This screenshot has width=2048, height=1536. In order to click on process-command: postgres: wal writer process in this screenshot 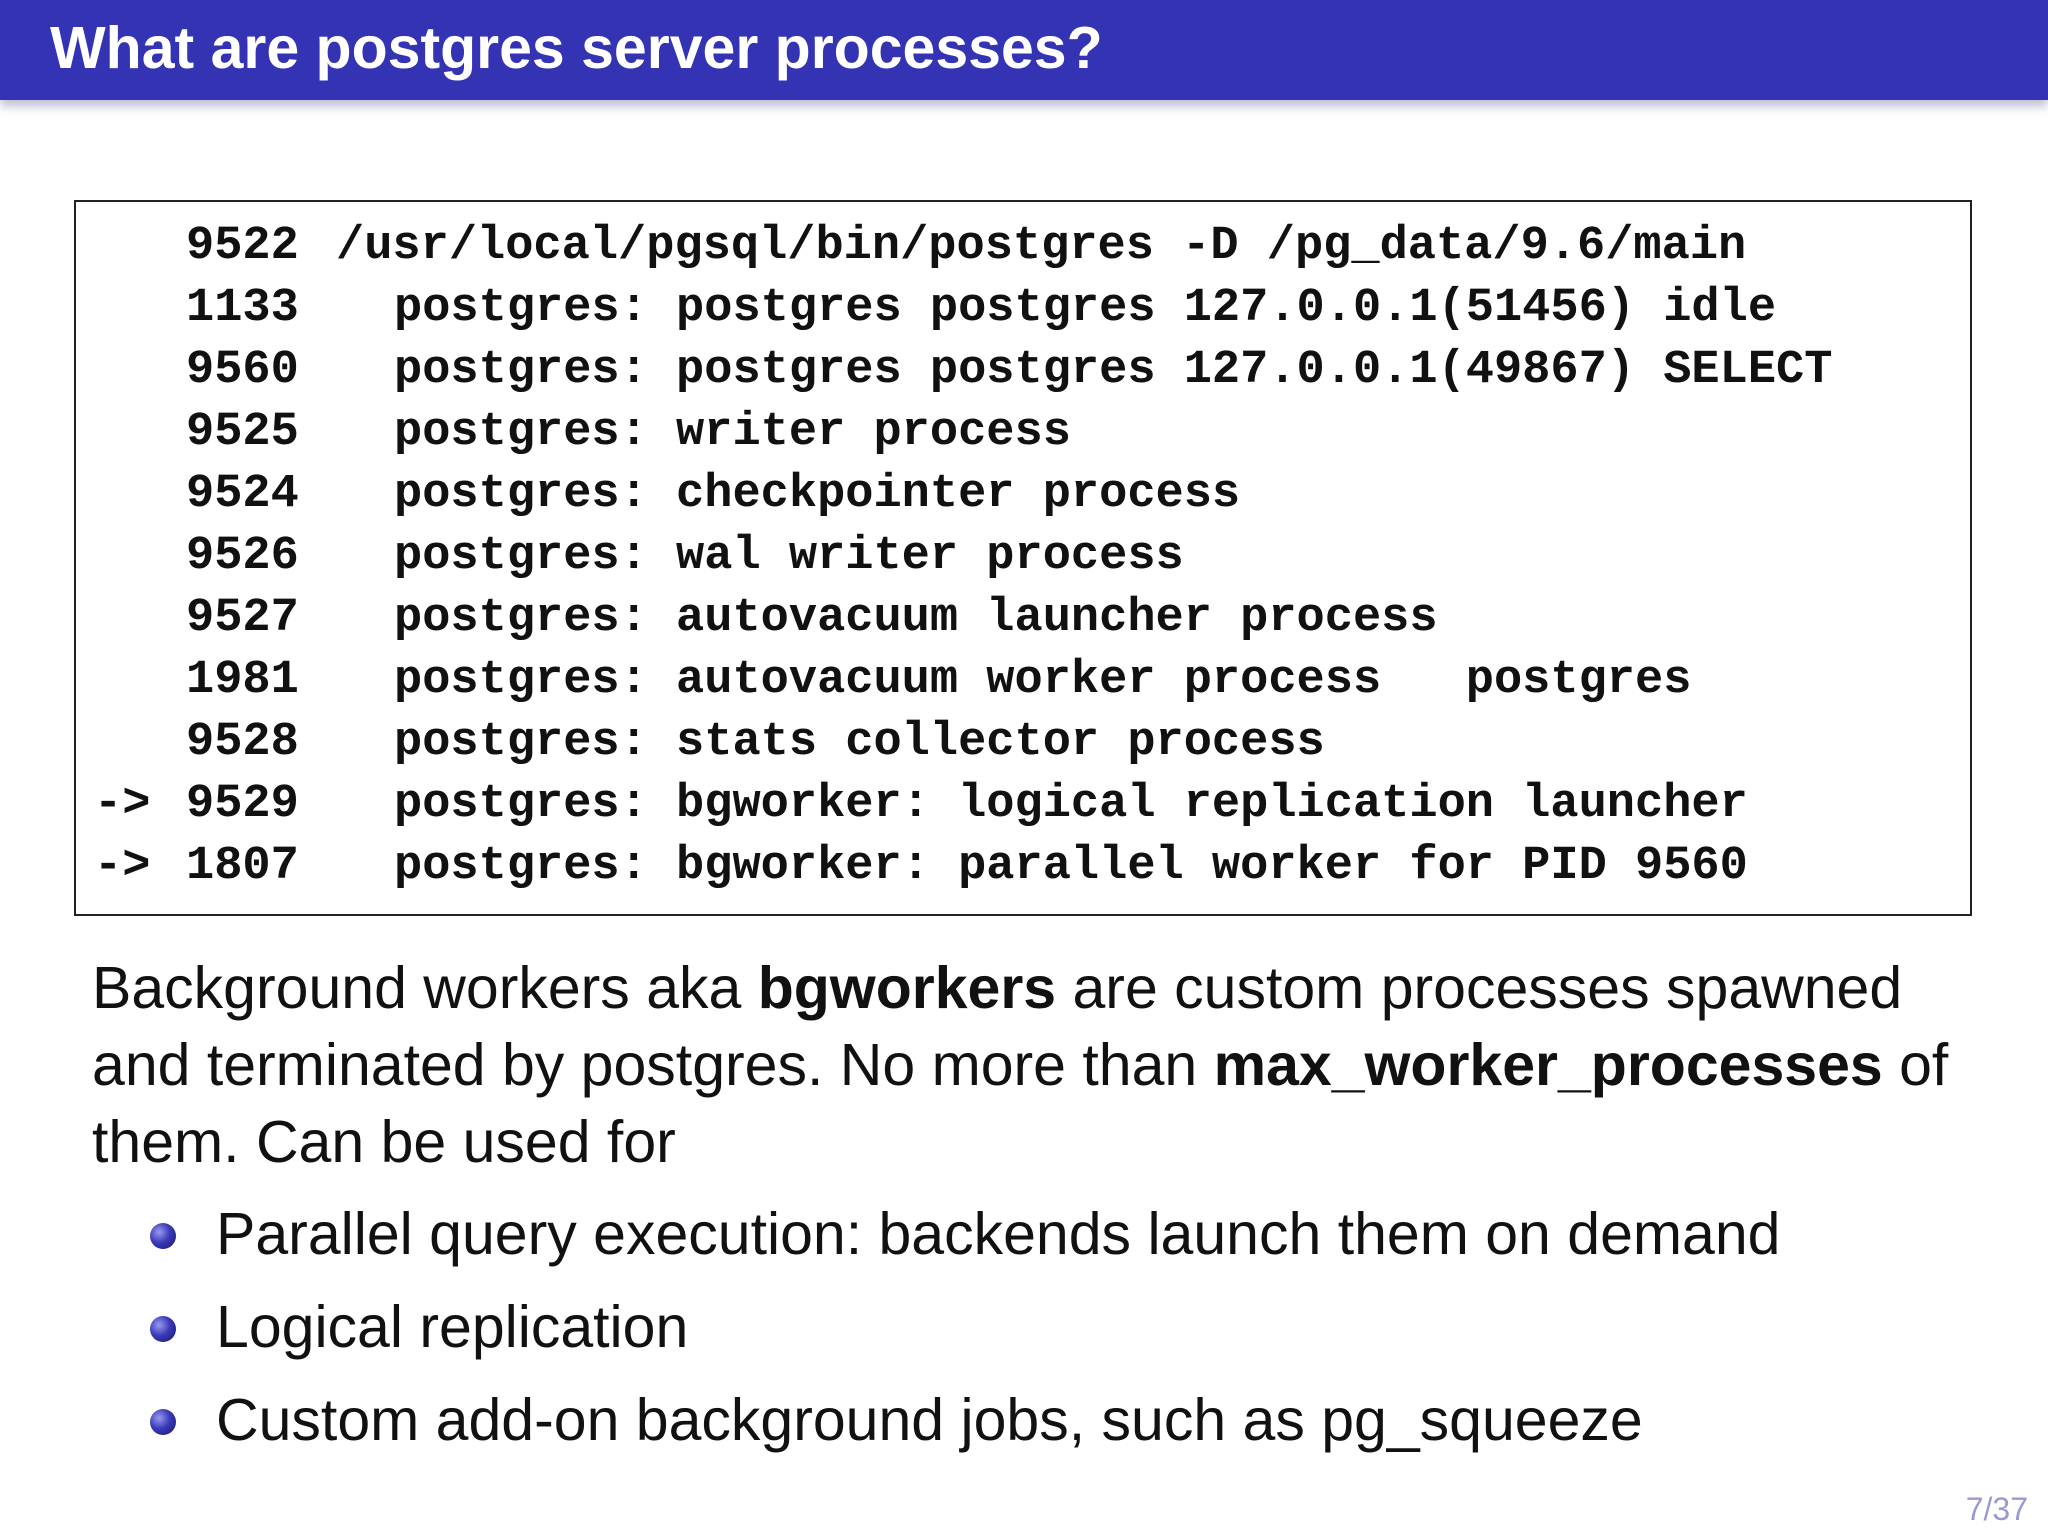, I will do `click(789, 556)`.